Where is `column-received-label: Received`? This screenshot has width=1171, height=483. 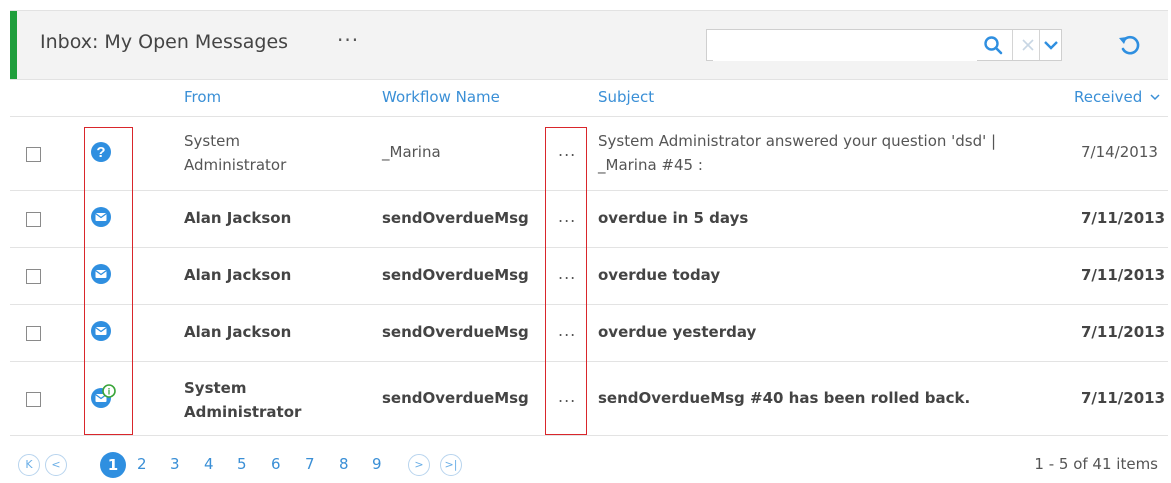
column-received-label: Received is located at coordinates (1108, 97).